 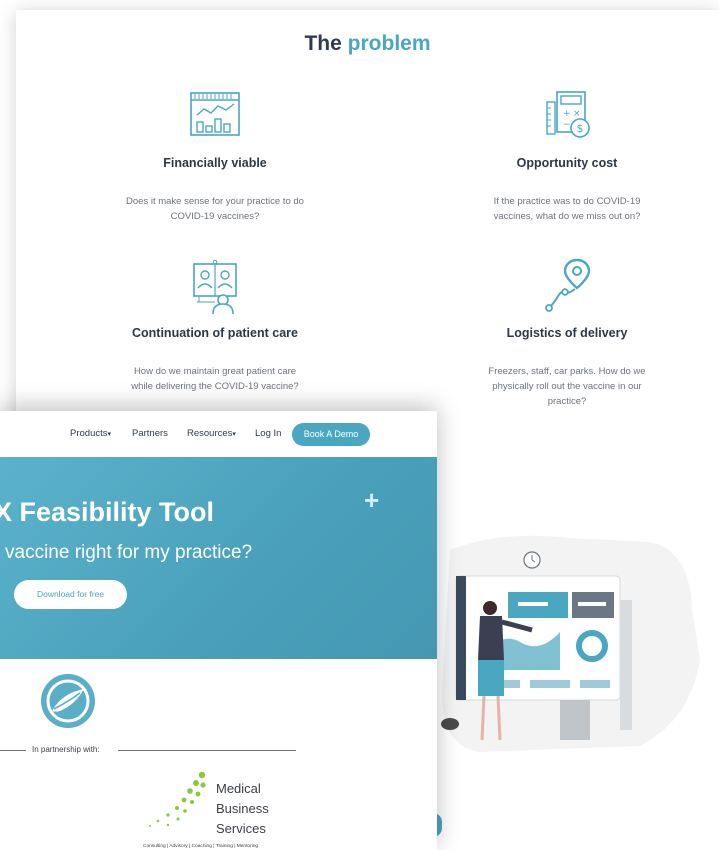 What do you see at coordinates (13, 750) in the screenshot?
I see `partner-divider-left` at bounding box center [13, 750].